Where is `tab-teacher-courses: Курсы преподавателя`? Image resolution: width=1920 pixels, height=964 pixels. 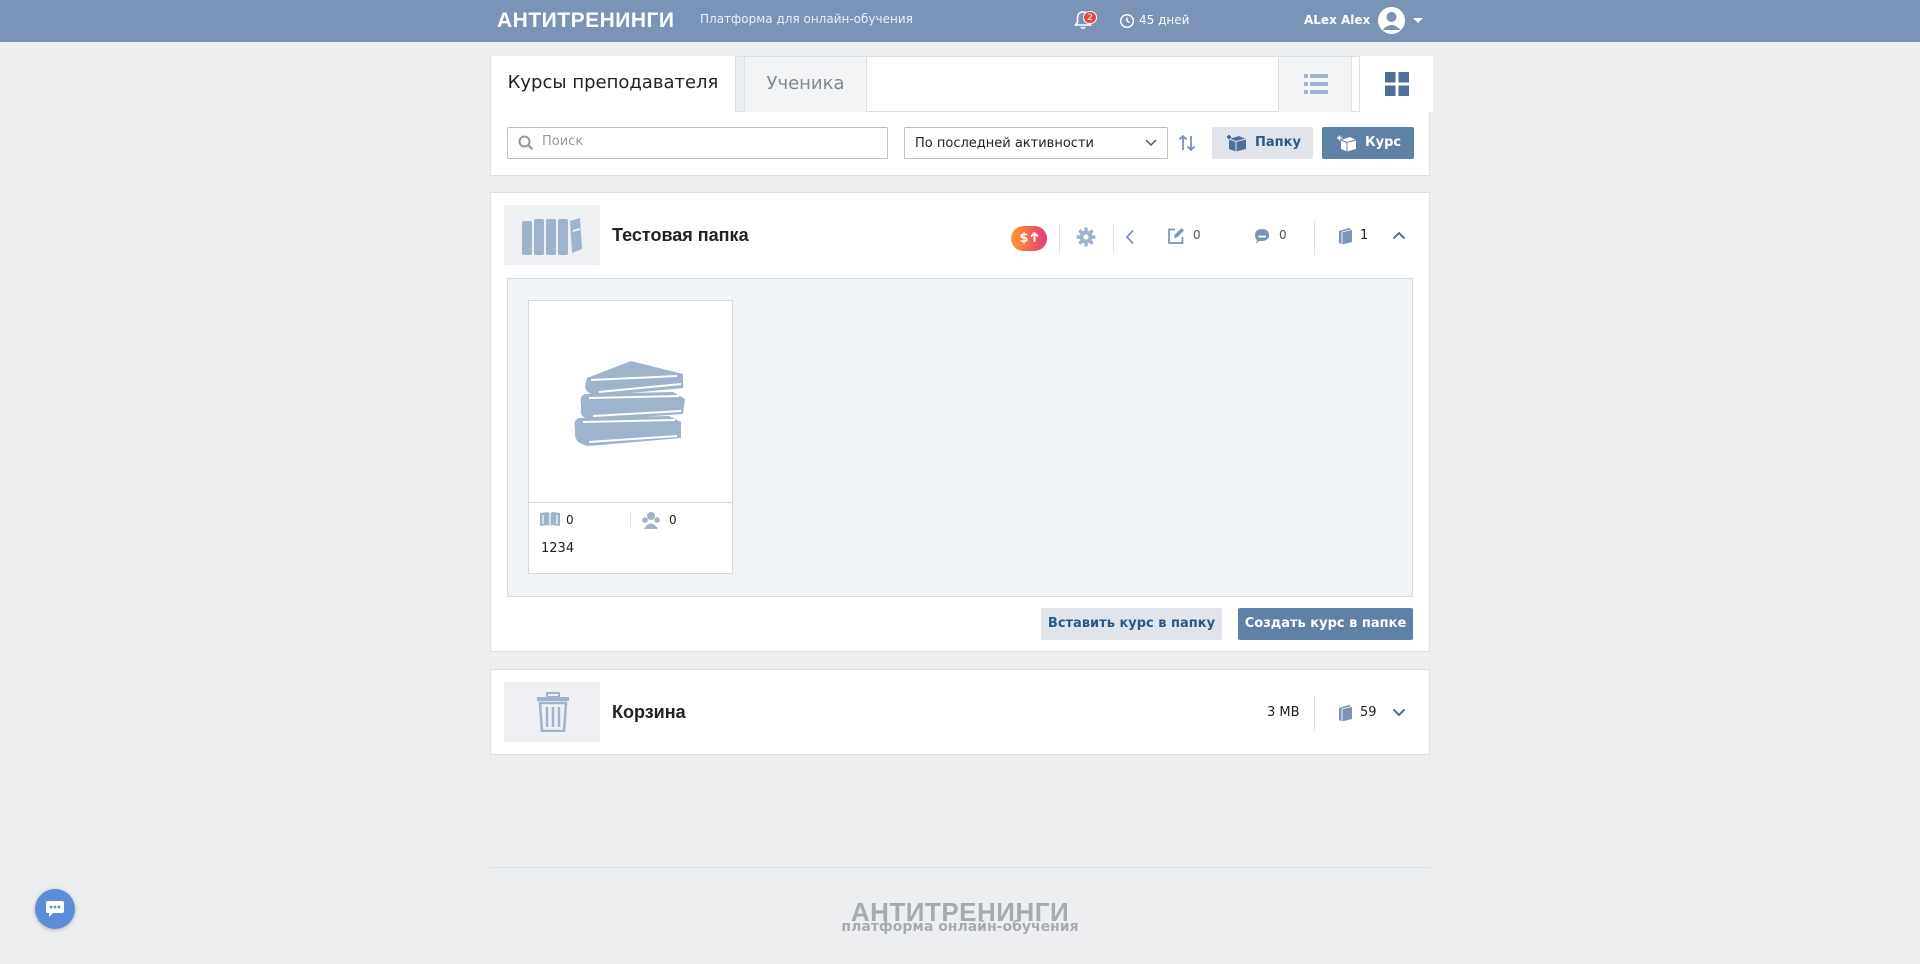
tab-teacher-courses: Курсы преподавателя is located at coordinates (613, 84).